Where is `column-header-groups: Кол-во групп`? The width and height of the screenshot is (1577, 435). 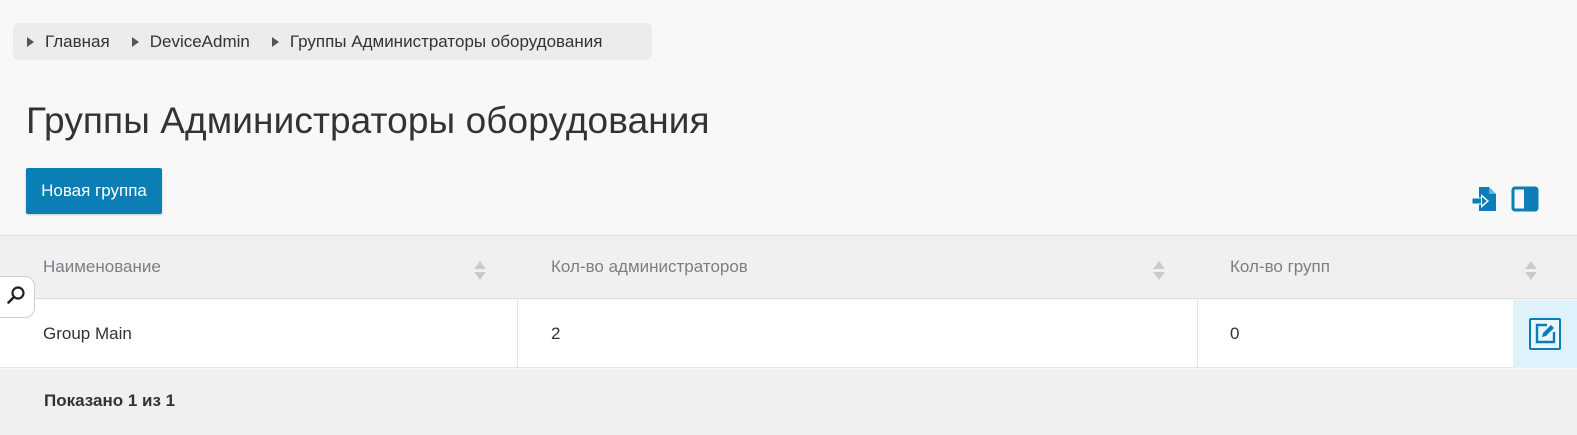 column-header-groups: Кол-во групп is located at coordinates (1280, 267).